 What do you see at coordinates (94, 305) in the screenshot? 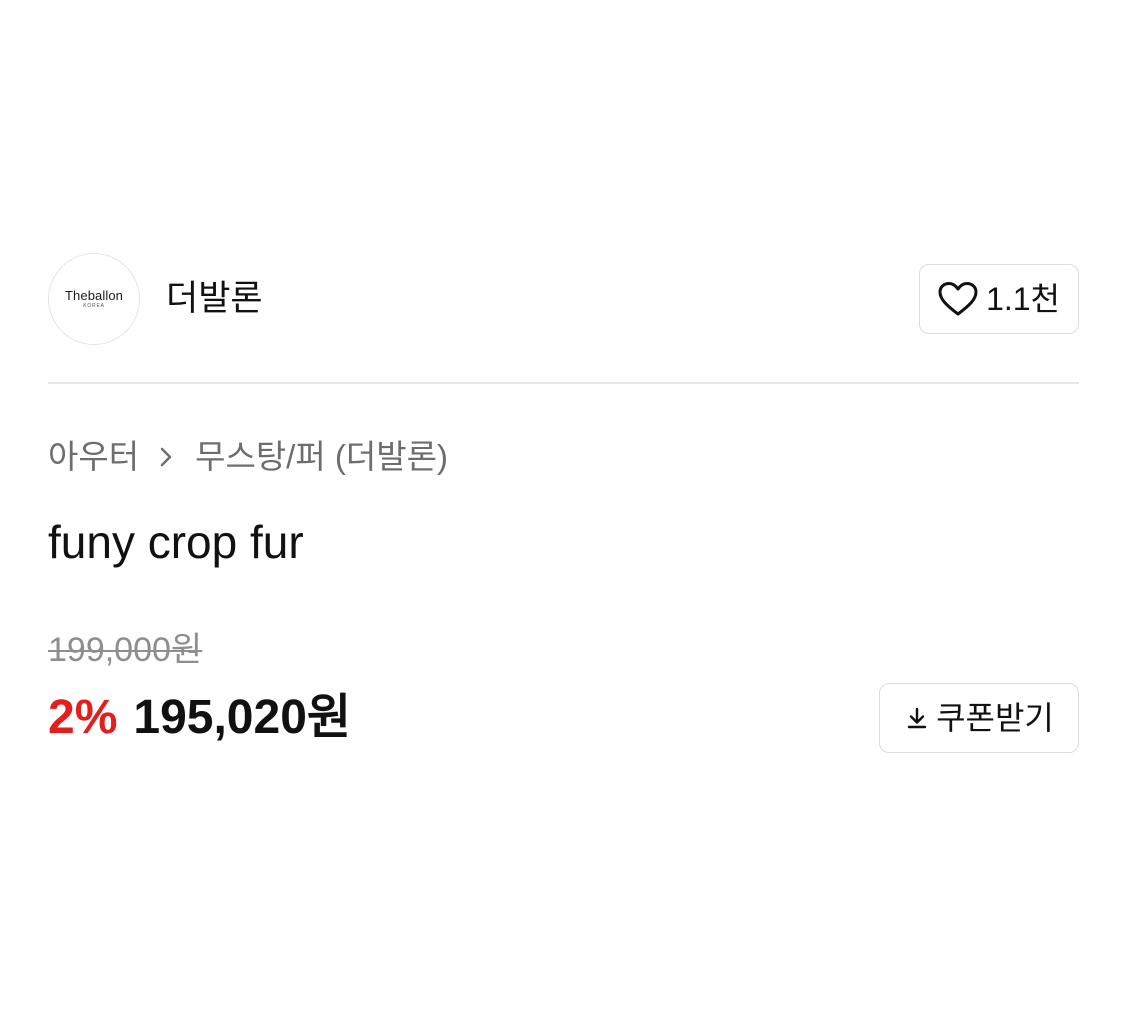
I see `brand-logo-subtext: KOREA` at bounding box center [94, 305].